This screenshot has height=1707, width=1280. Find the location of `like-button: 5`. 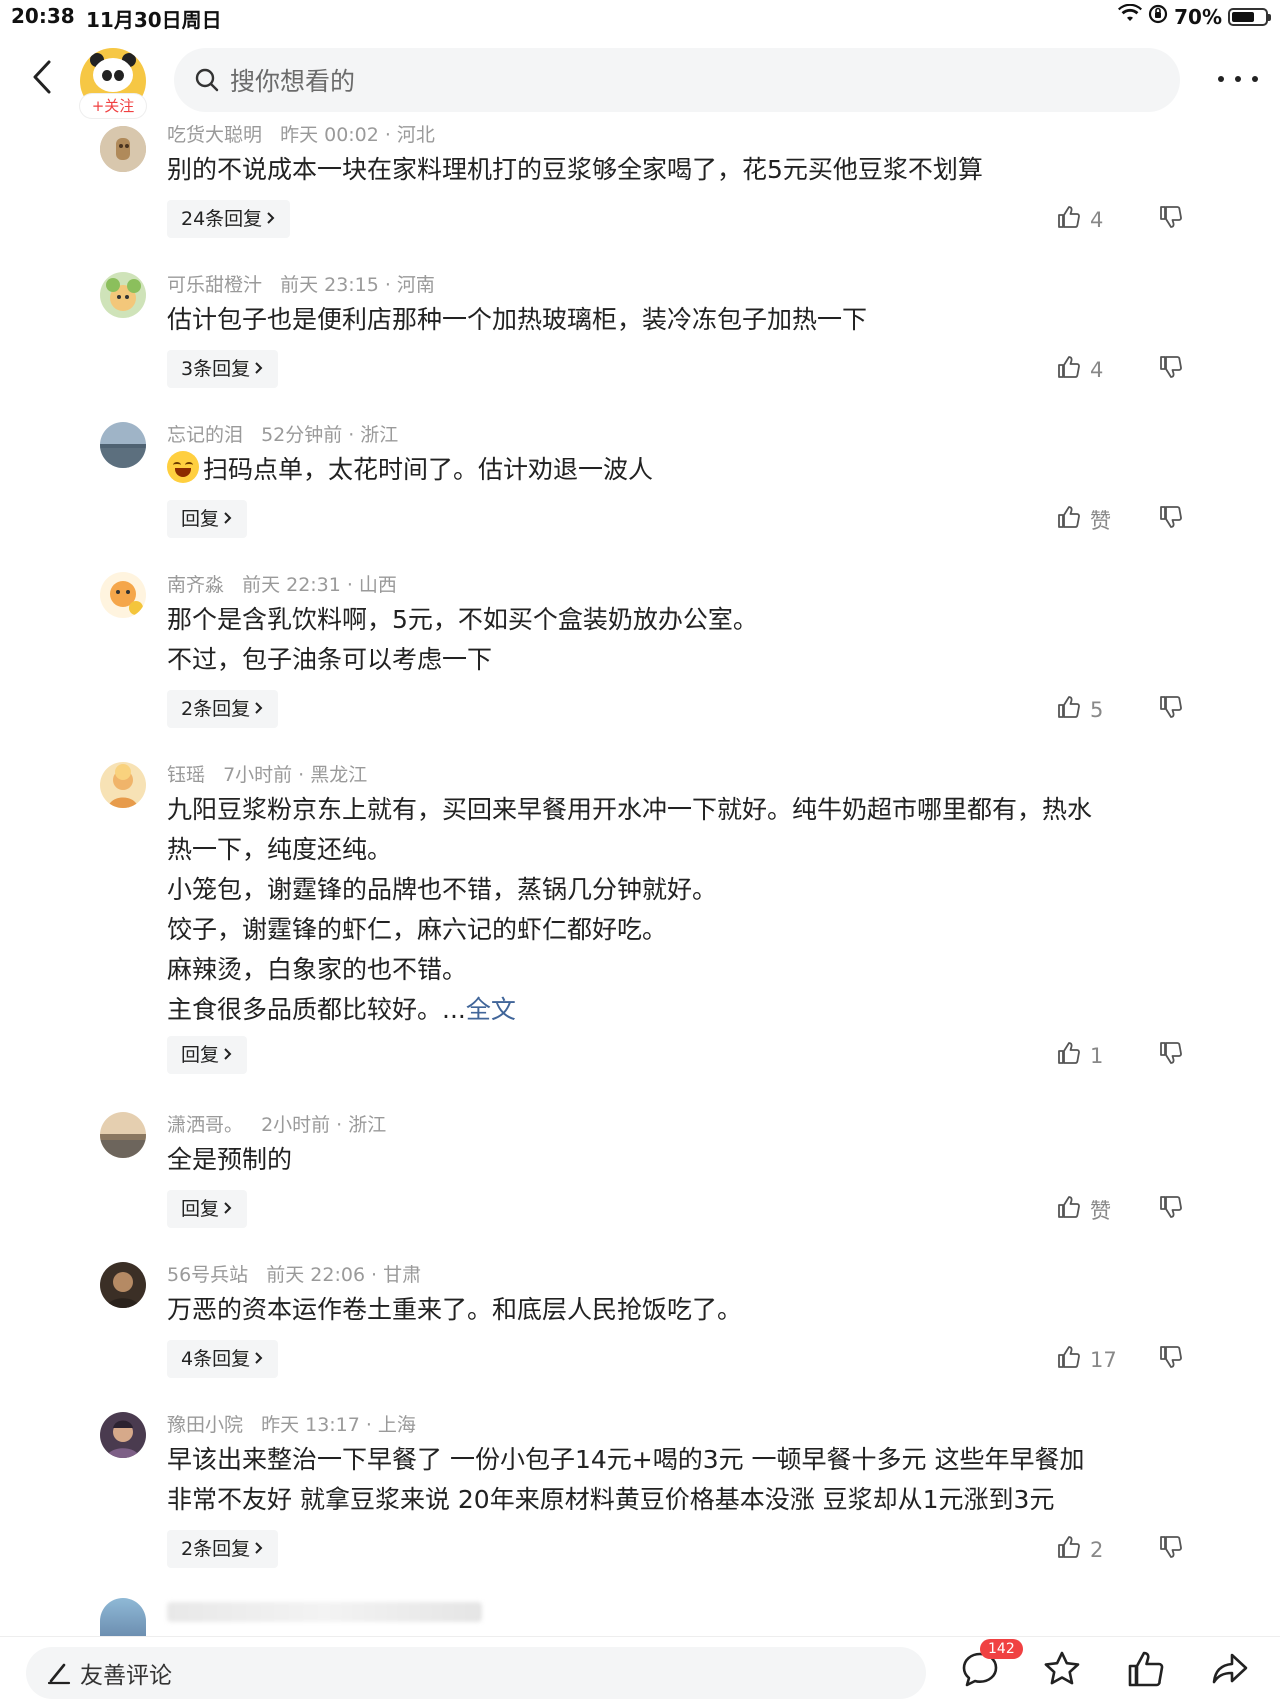

like-button: 5 is located at coordinates (1079, 709).